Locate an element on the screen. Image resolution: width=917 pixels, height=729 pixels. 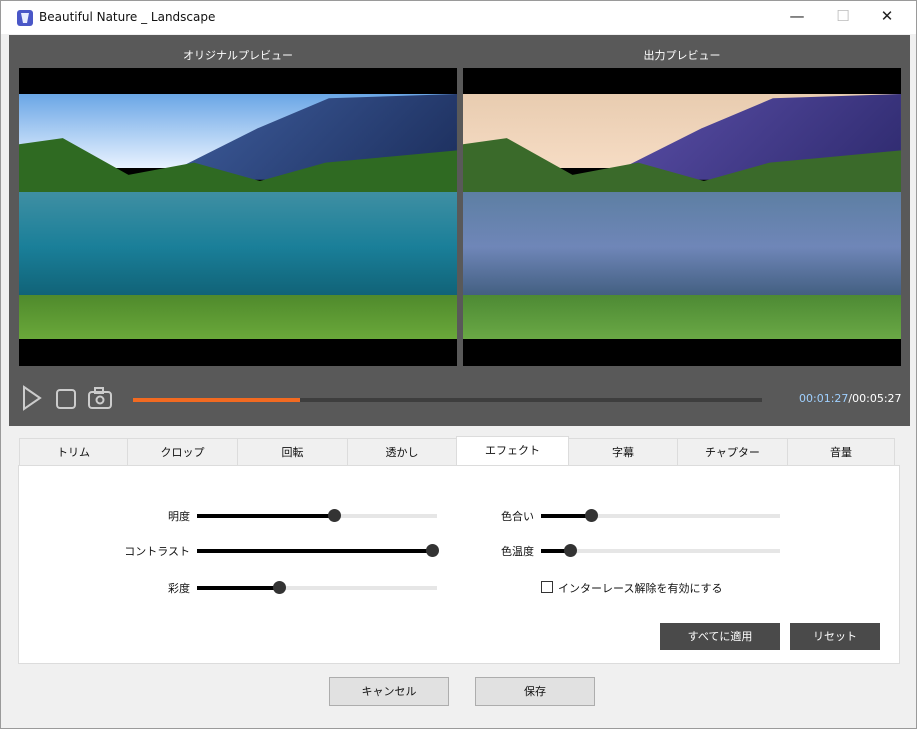
apply-all-button: すべてに適用 is located at coordinates (720, 636).